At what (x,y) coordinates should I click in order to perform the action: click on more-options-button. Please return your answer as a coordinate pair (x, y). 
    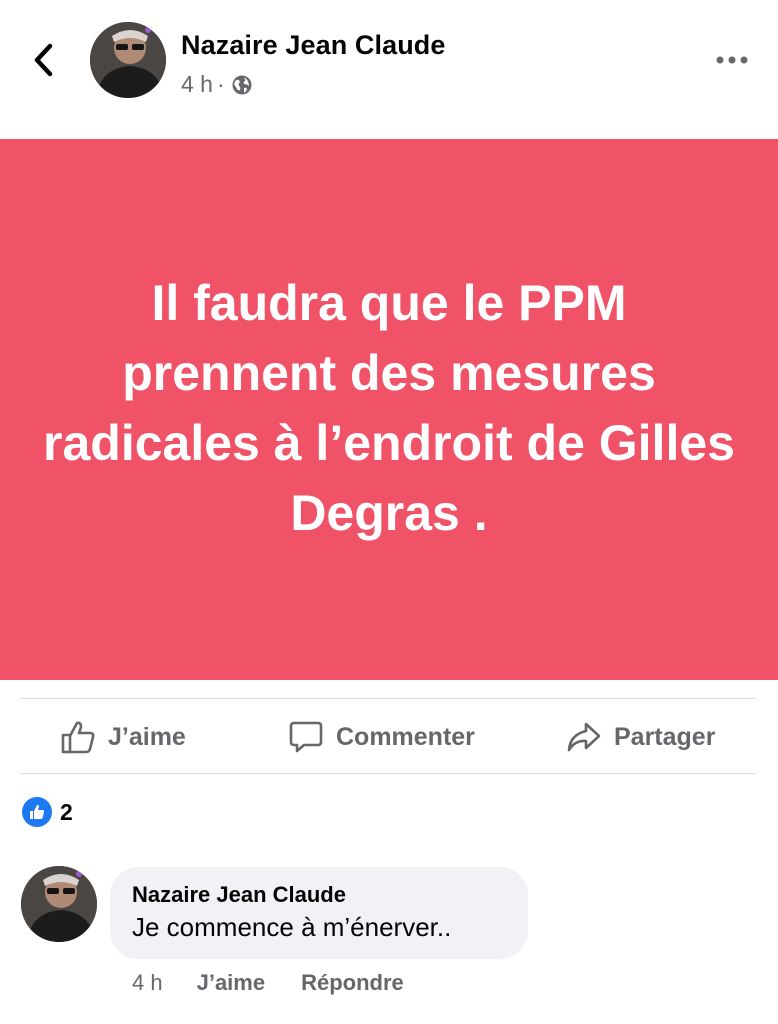
    Looking at the image, I should click on (732, 60).